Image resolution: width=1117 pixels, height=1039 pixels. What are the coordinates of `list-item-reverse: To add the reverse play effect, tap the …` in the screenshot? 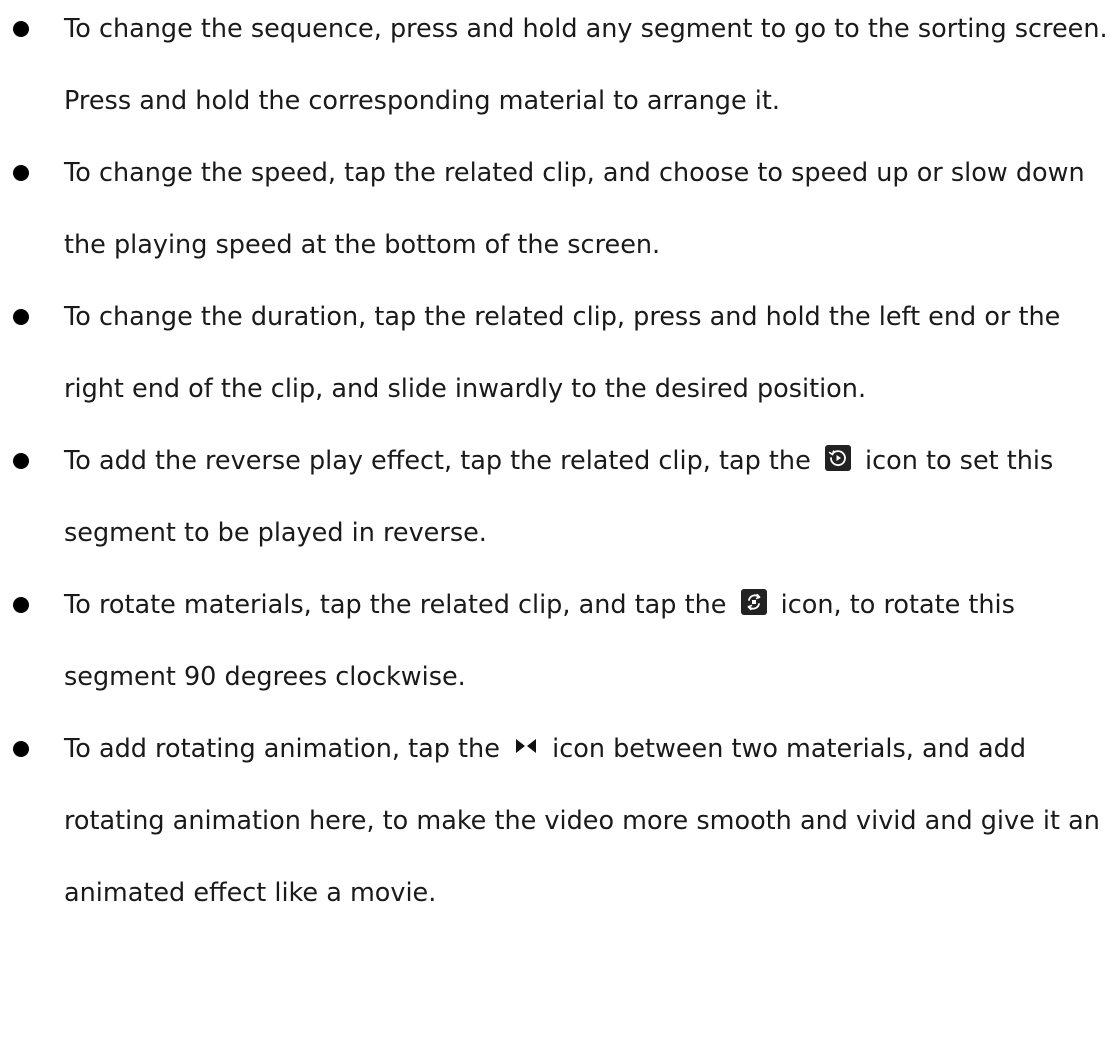 It's located at (558, 497).